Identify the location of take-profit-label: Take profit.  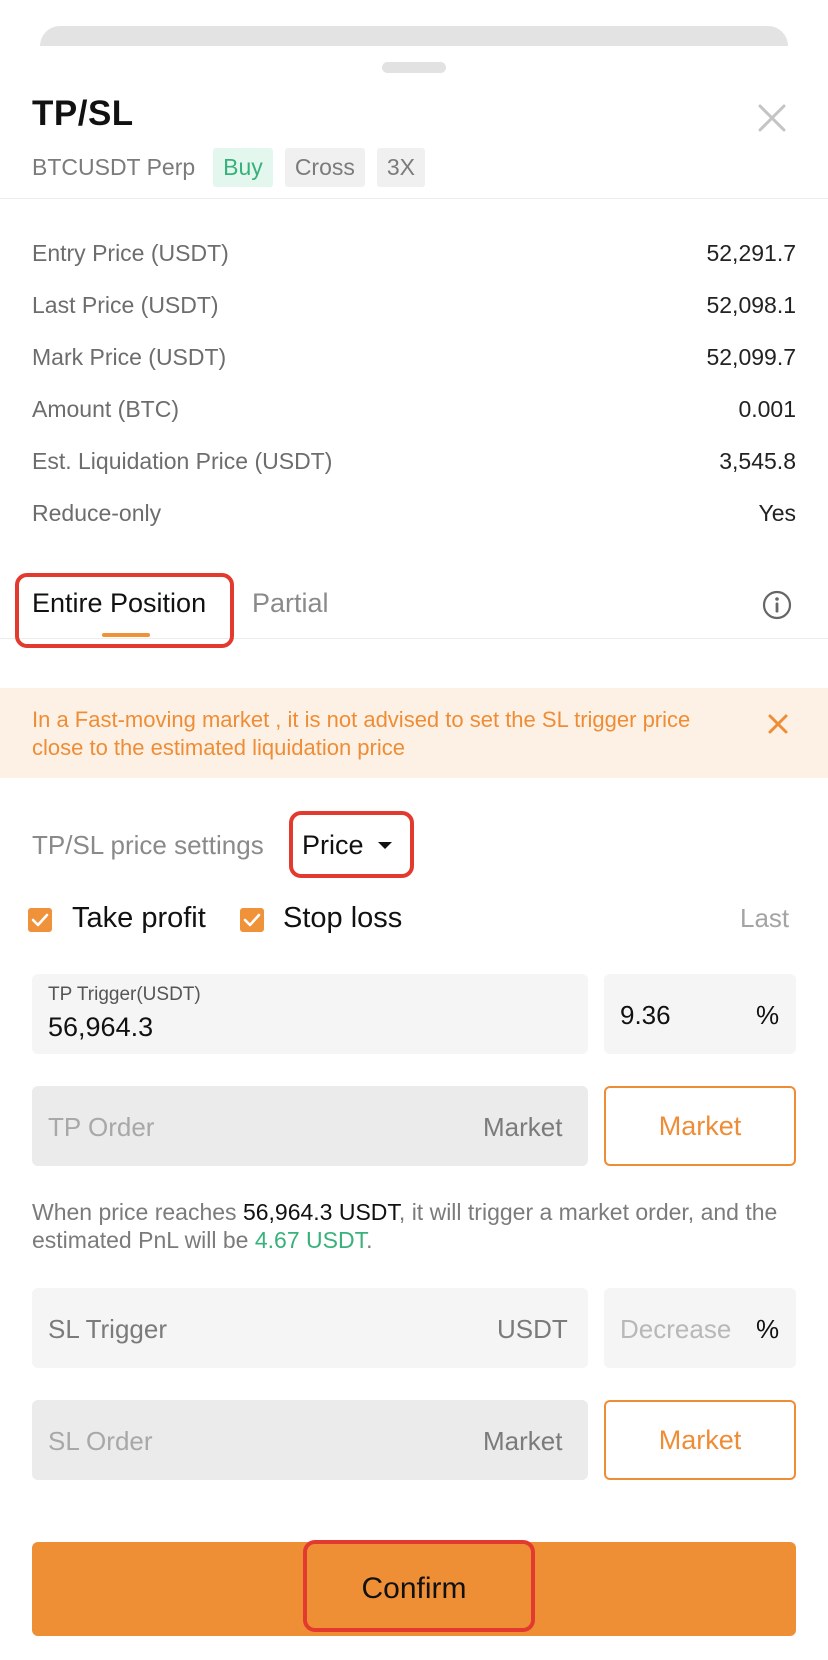
(139, 918).